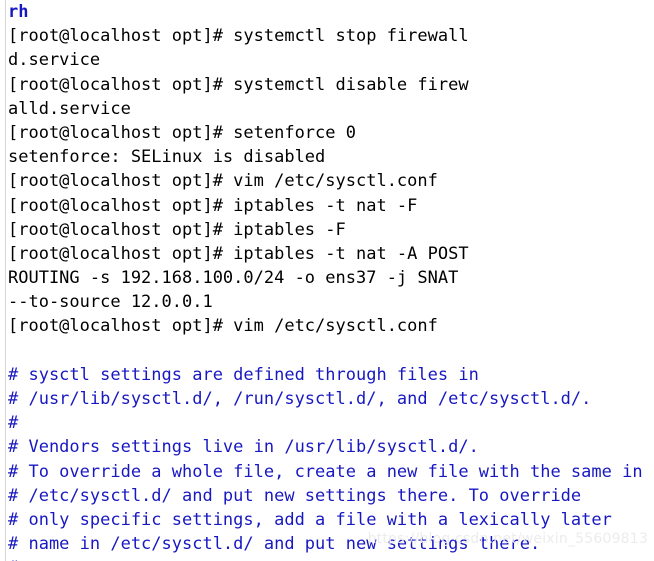 The height and width of the screenshot is (561, 654). I want to click on terminal-line-command: [root@localhost opt]# iptables -F, so click(331, 230).